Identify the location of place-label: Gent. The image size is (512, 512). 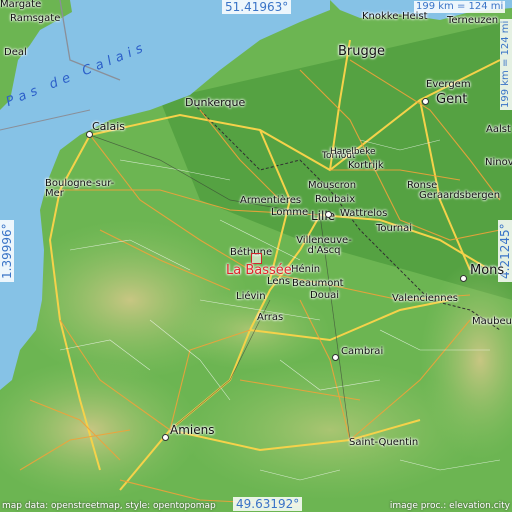
(452, 99).